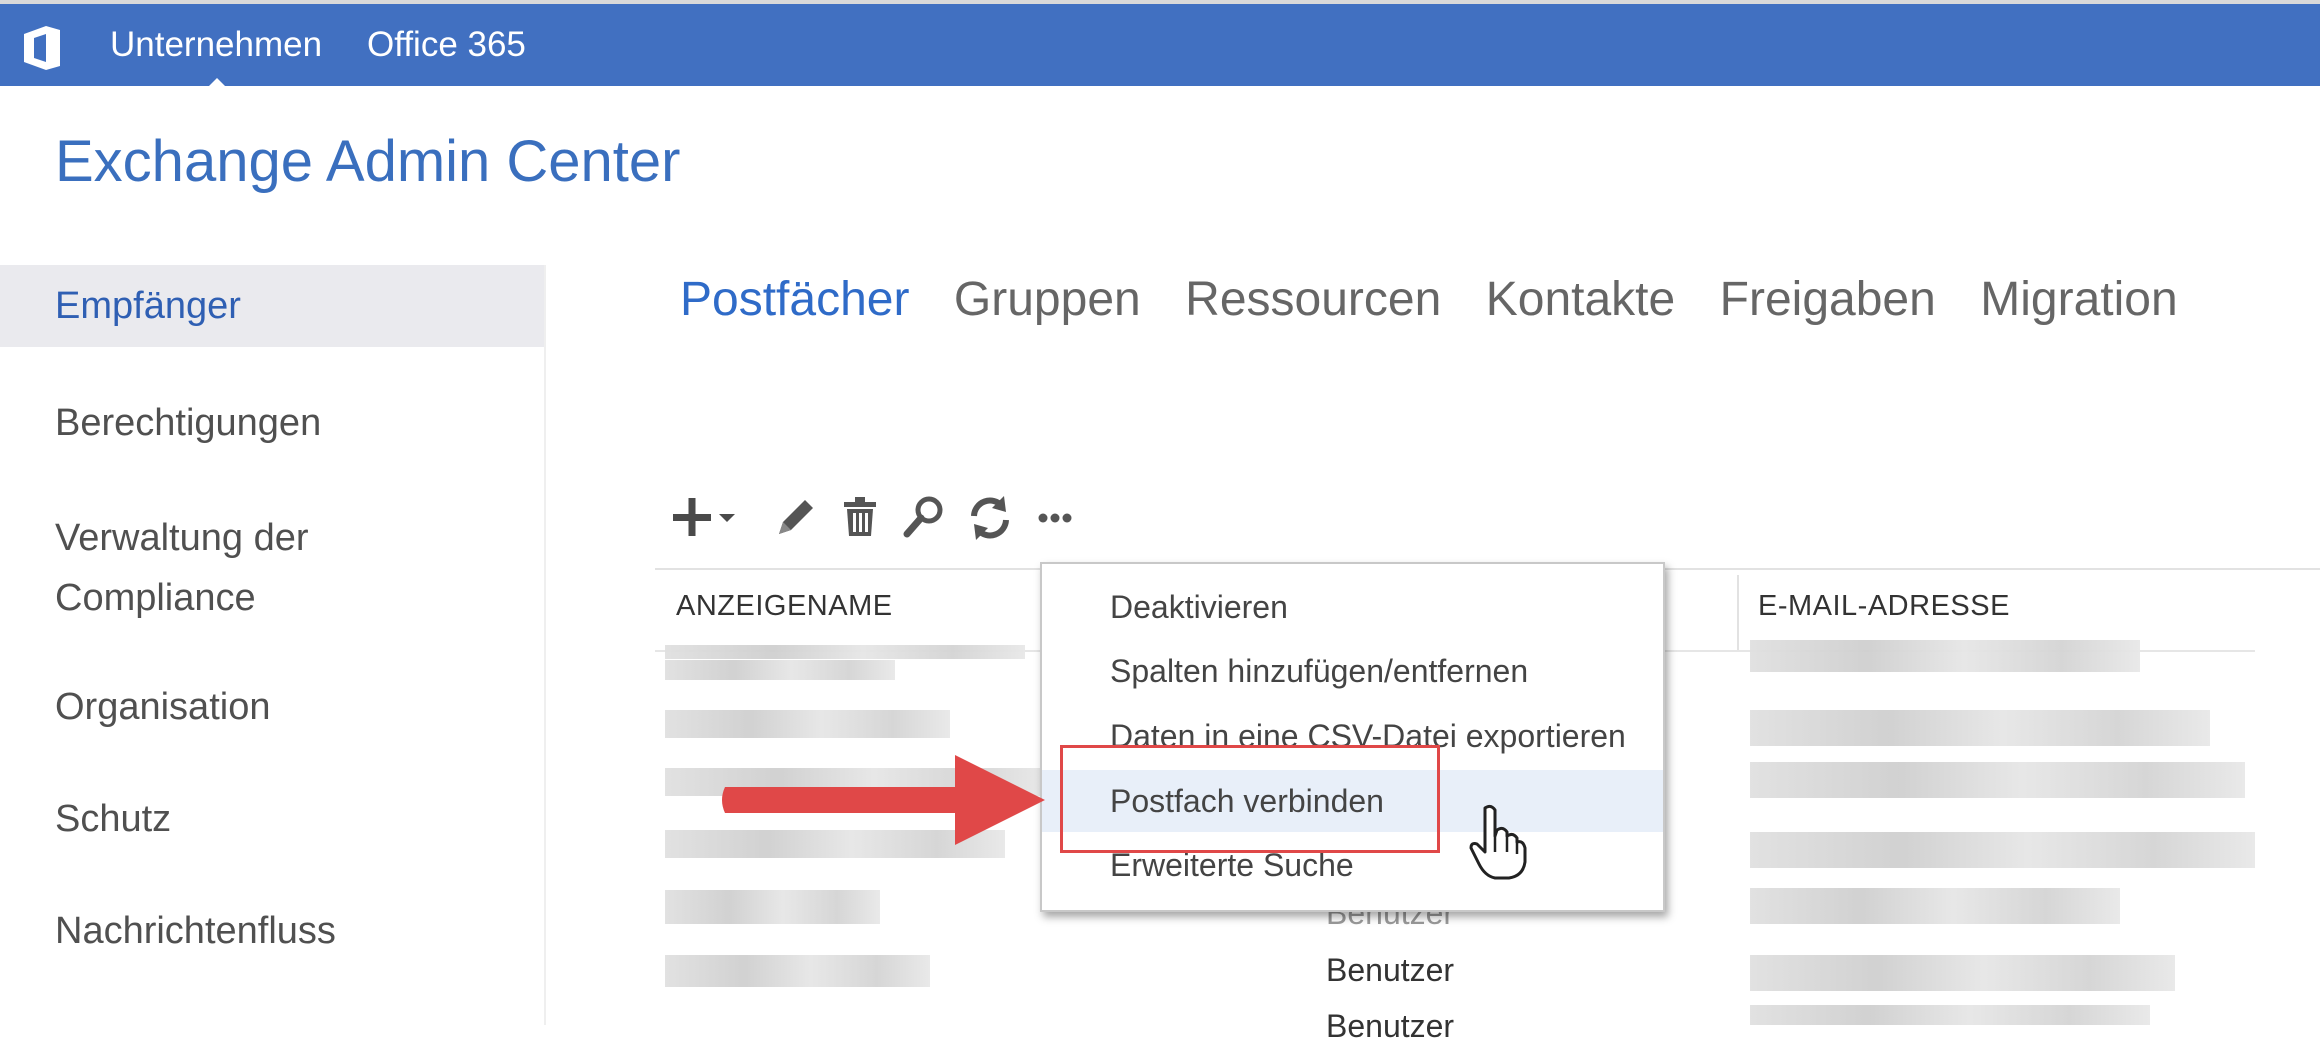 This screenshot has height=1045, width=2320. Describe the element at coordinates (272, 931) in the screenshot. I see `sidebar-item-nachrichtenfluss: Nachrichtenfluss` at that location.